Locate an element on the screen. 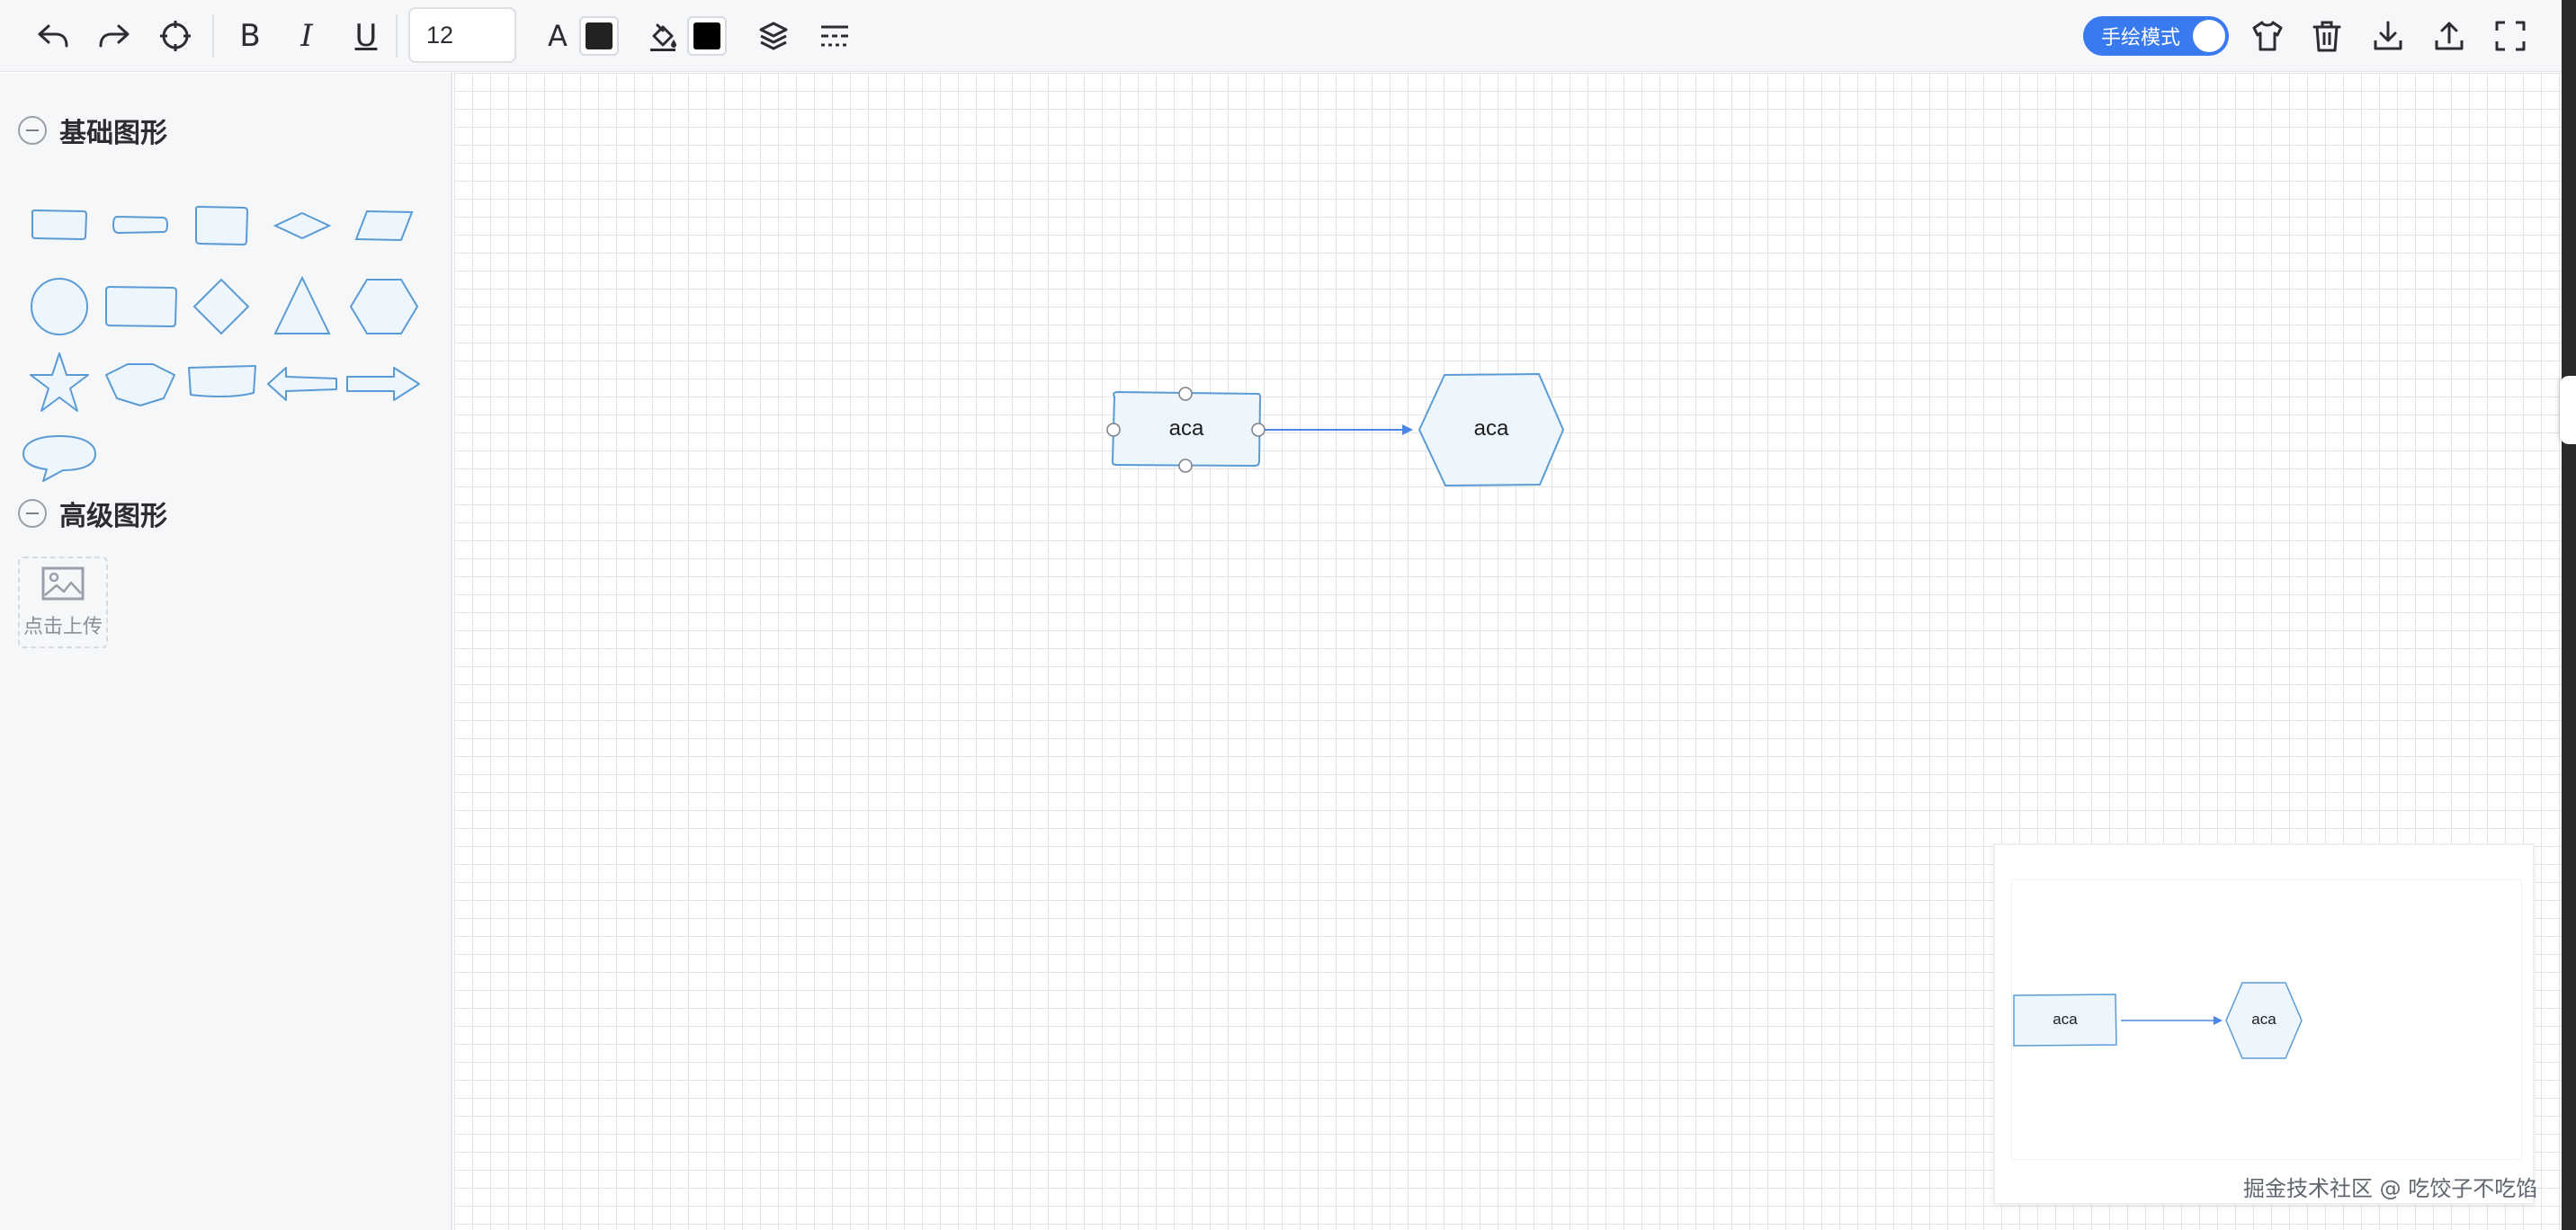 This screenshot has width=2576, height=1230. underline-button: U is located at coordinates (366, 36).